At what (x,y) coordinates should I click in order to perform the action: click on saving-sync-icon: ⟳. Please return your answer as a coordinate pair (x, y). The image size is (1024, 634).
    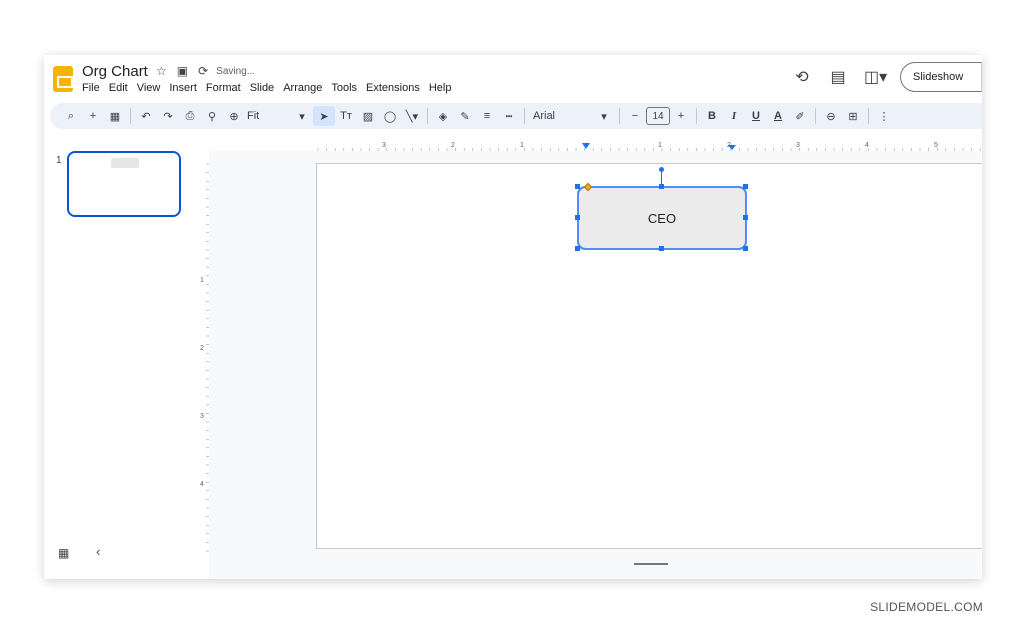
    Looking at the image, I should click on (203, 71).